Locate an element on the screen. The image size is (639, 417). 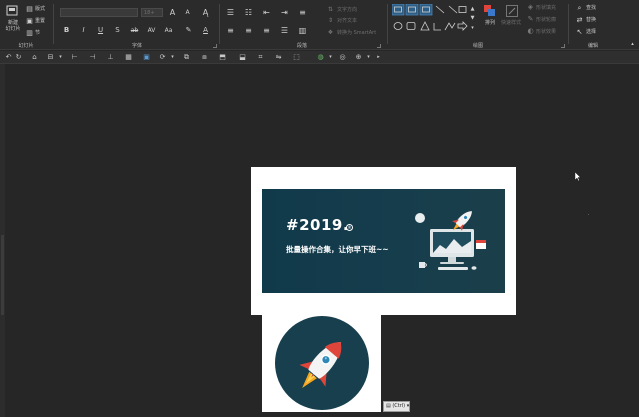
send-backward-icon: ⬓ is located at coordinates (242, 57).